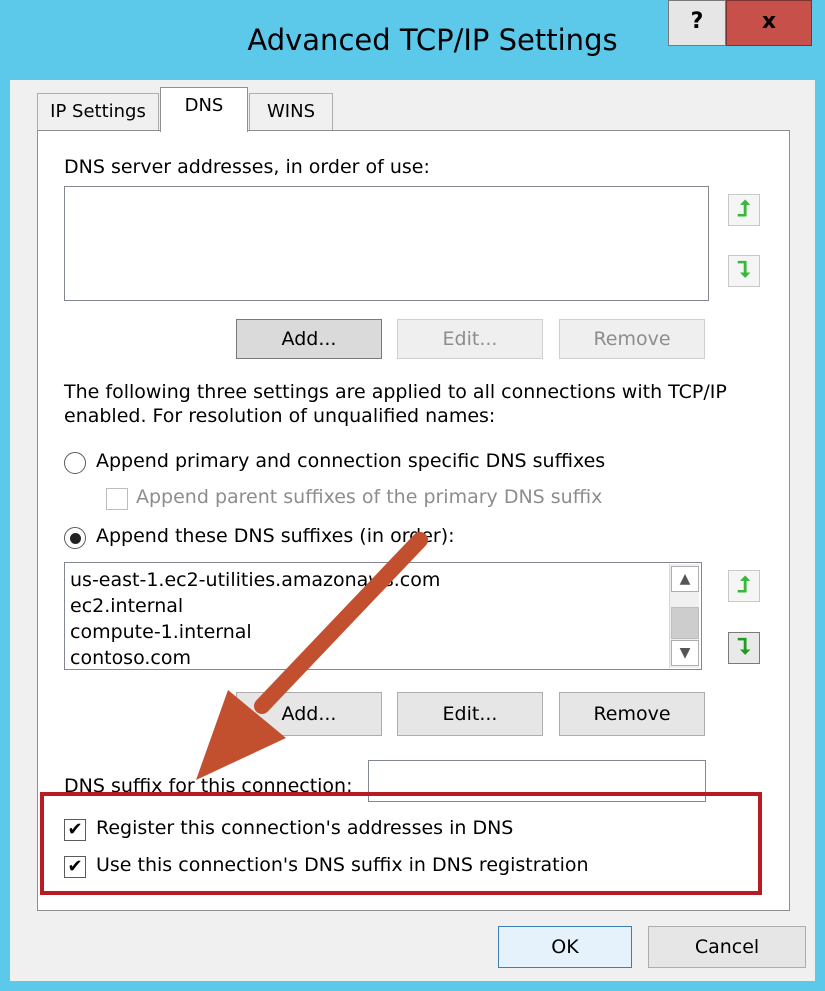  Describe the element at coordinates (685, 653) in the screenshot. I see `scroll-down-icon: ▼` at that location.